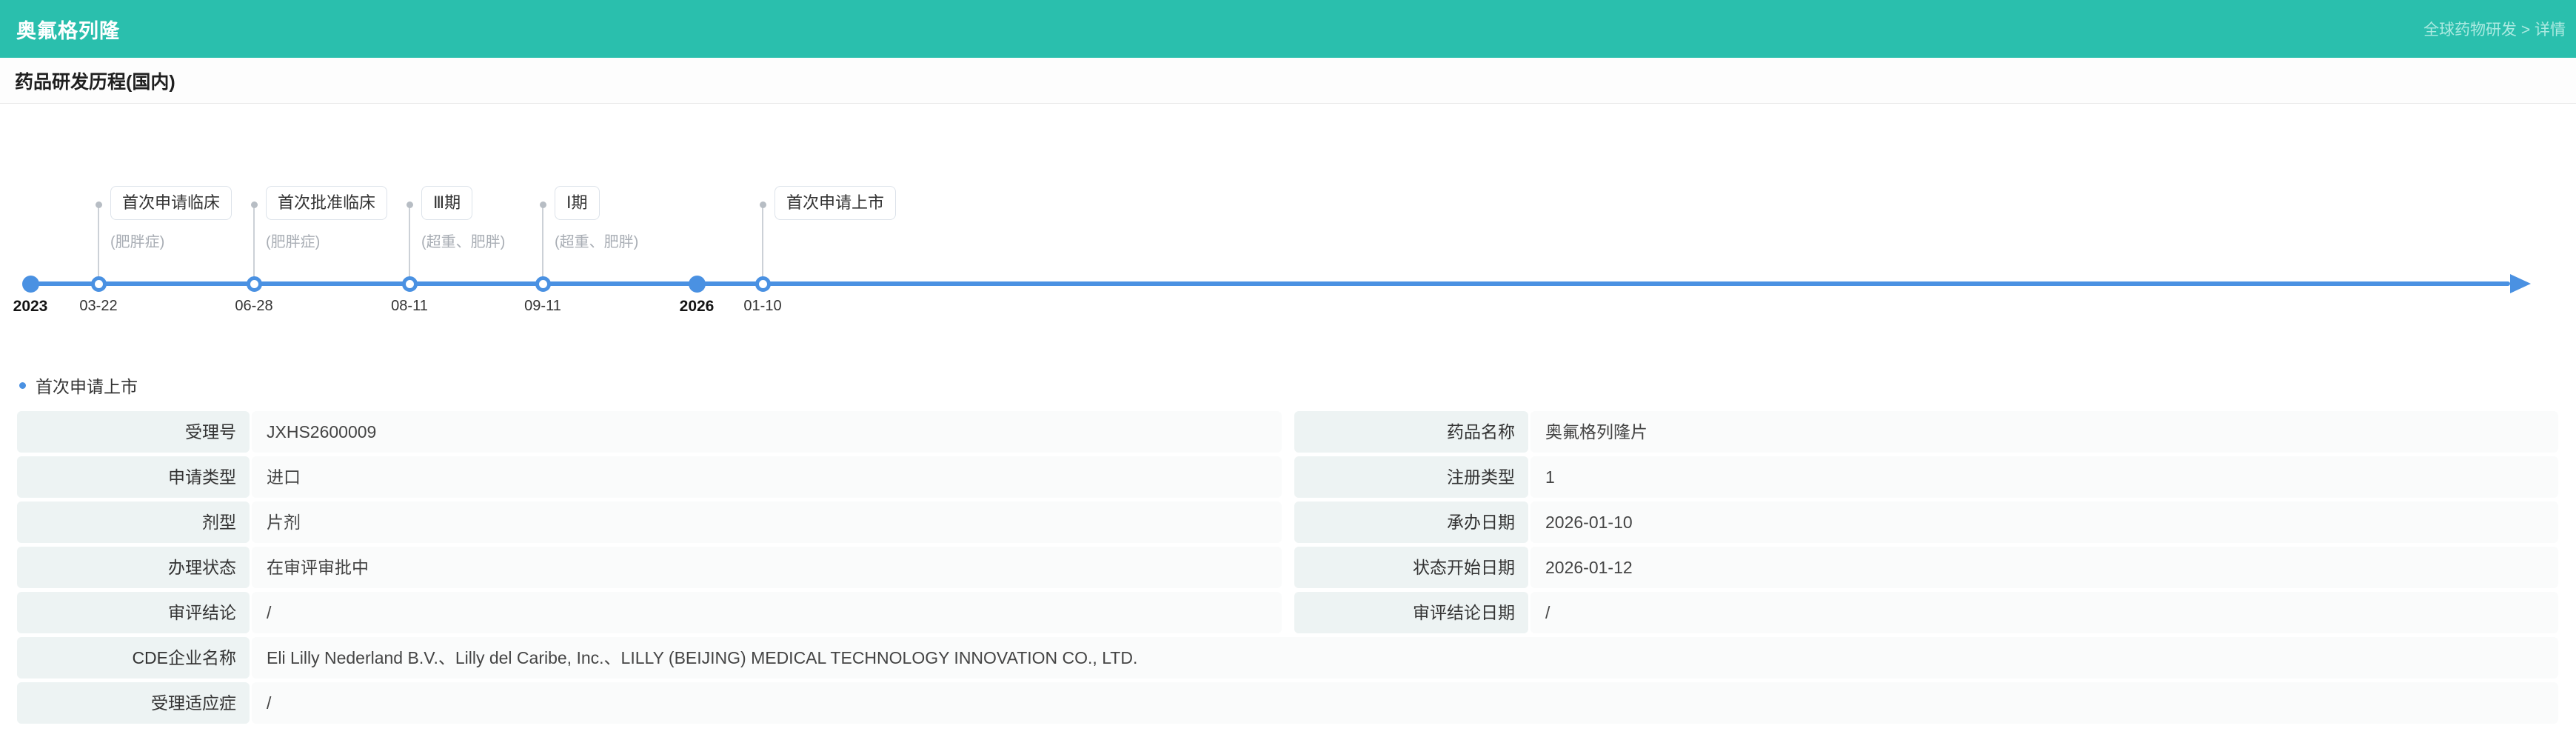 The image size is (2576, 740). I want to click on table-row-label: 承办日期, so click(1411, 522).